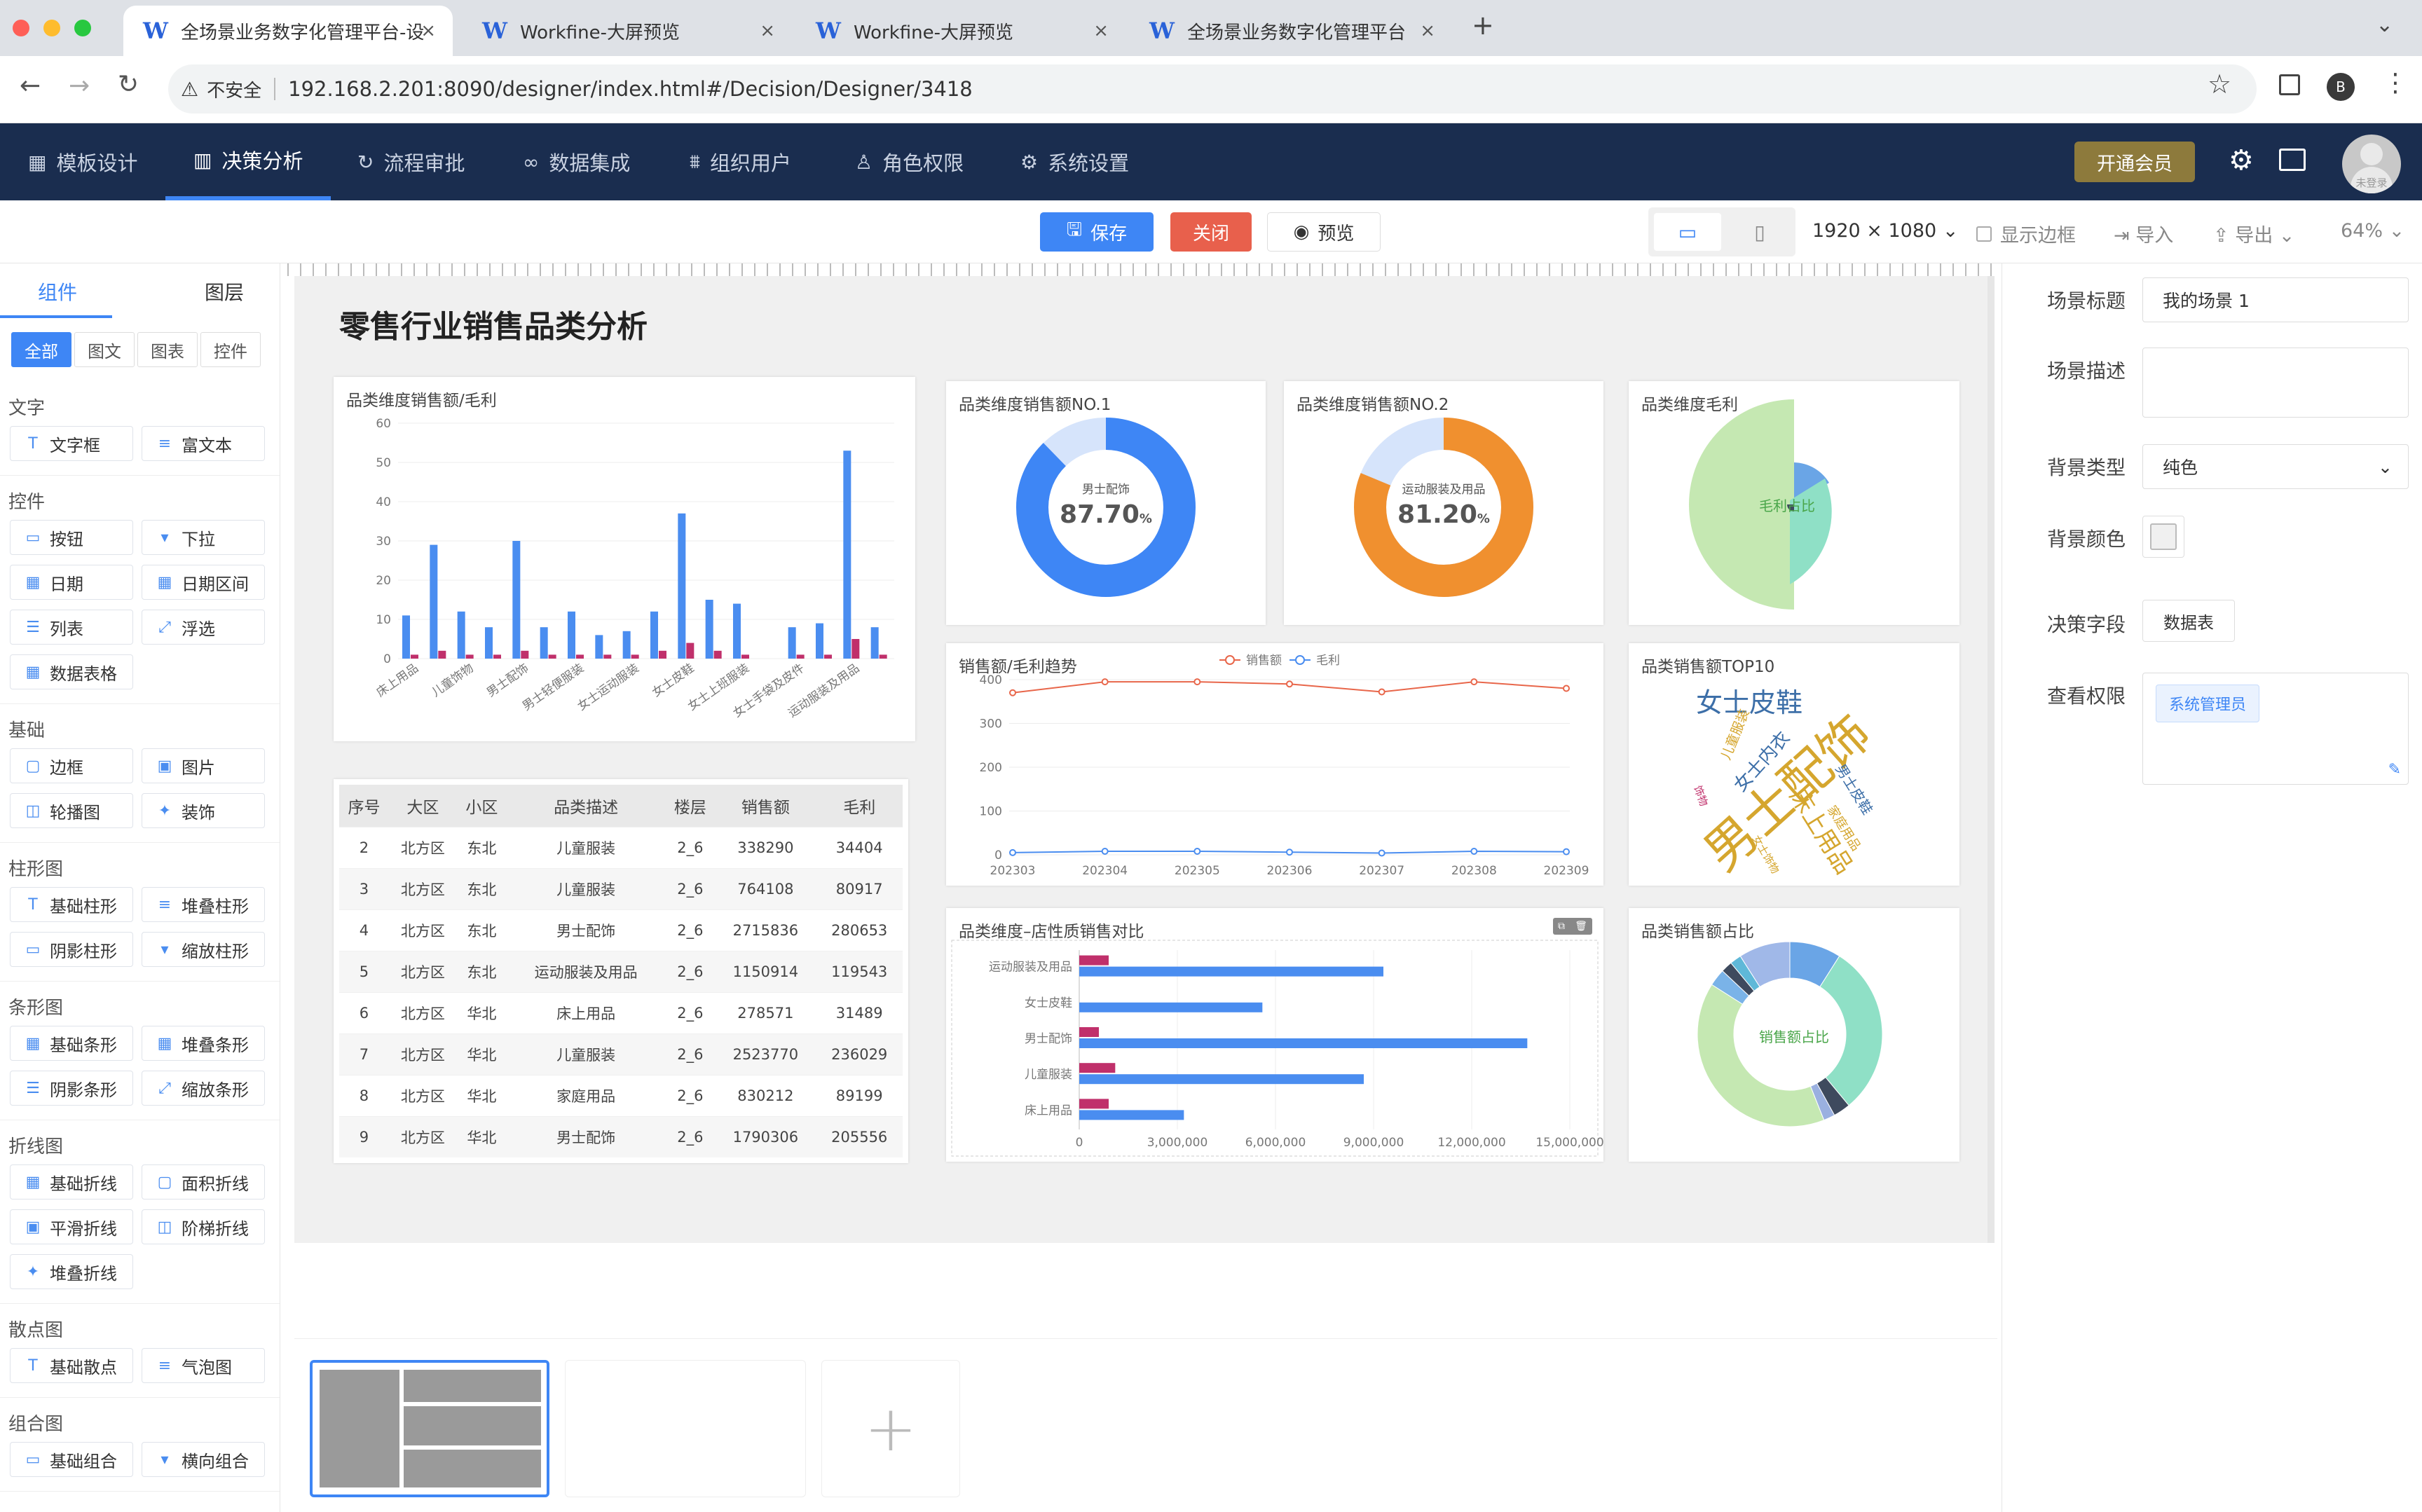  I want to click on add-scene-button: +, so click(890, 1428).